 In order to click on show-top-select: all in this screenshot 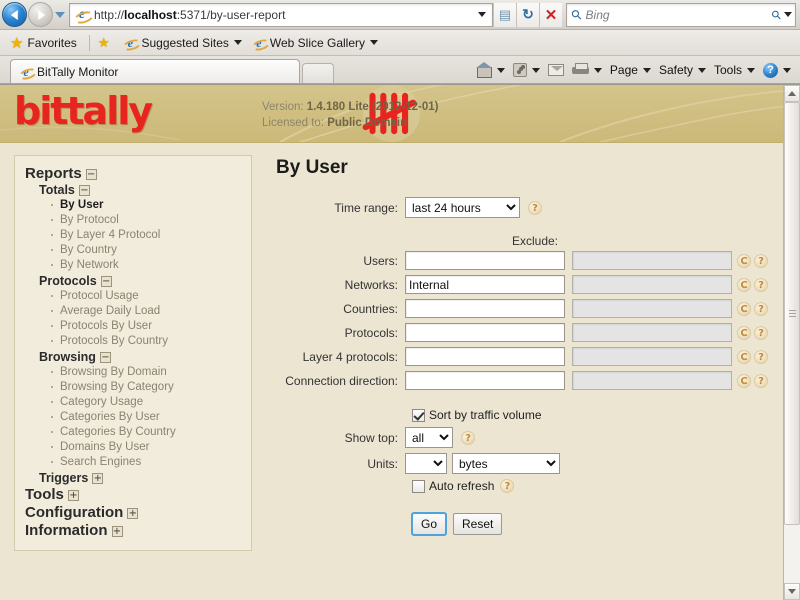, I will do `click(429, 437)`.